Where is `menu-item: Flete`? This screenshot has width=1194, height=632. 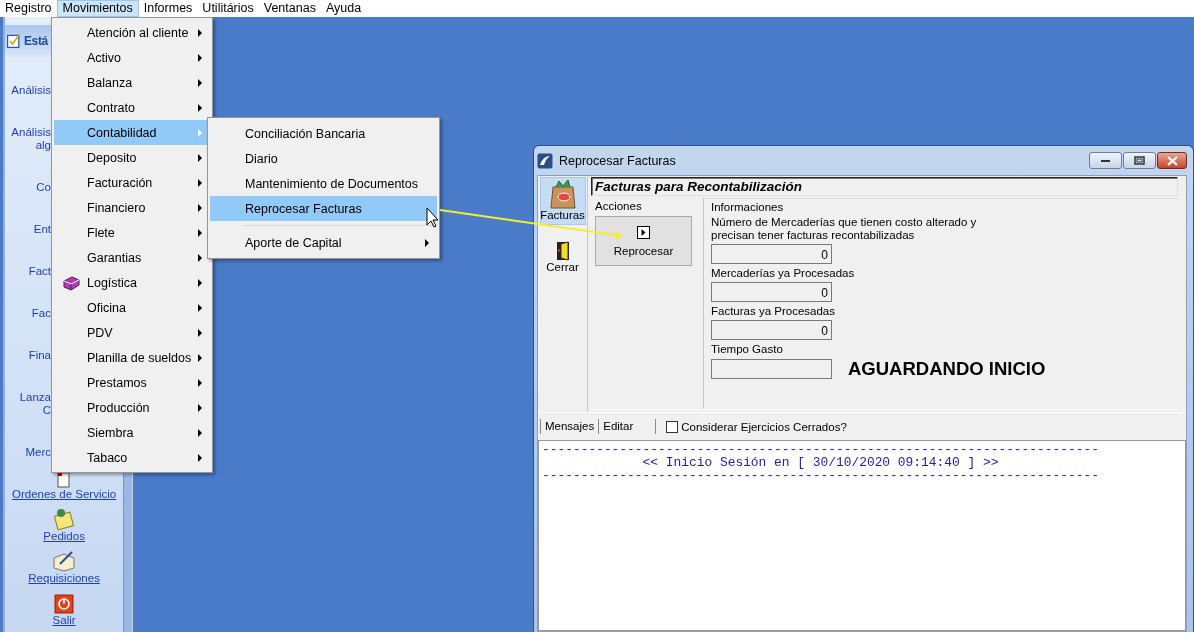 menu-item: Flete is located at coordinates (132, 232).